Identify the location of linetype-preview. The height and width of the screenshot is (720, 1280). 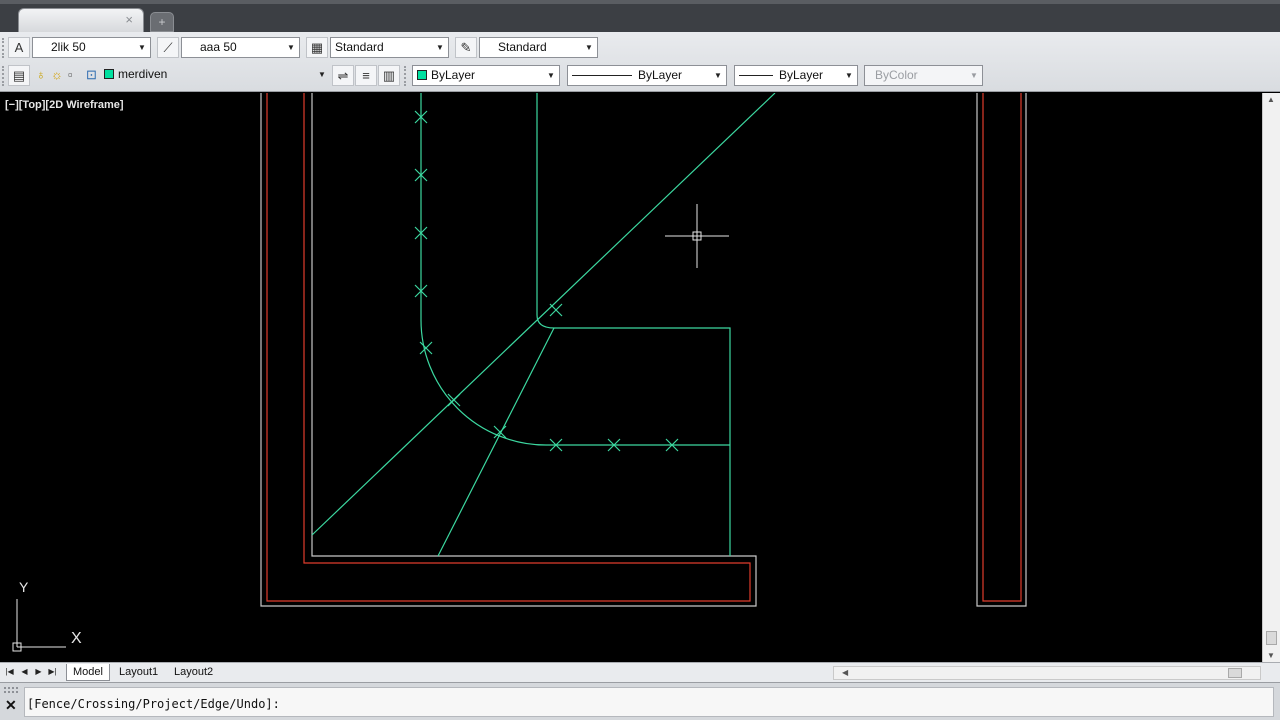
(602, 76).